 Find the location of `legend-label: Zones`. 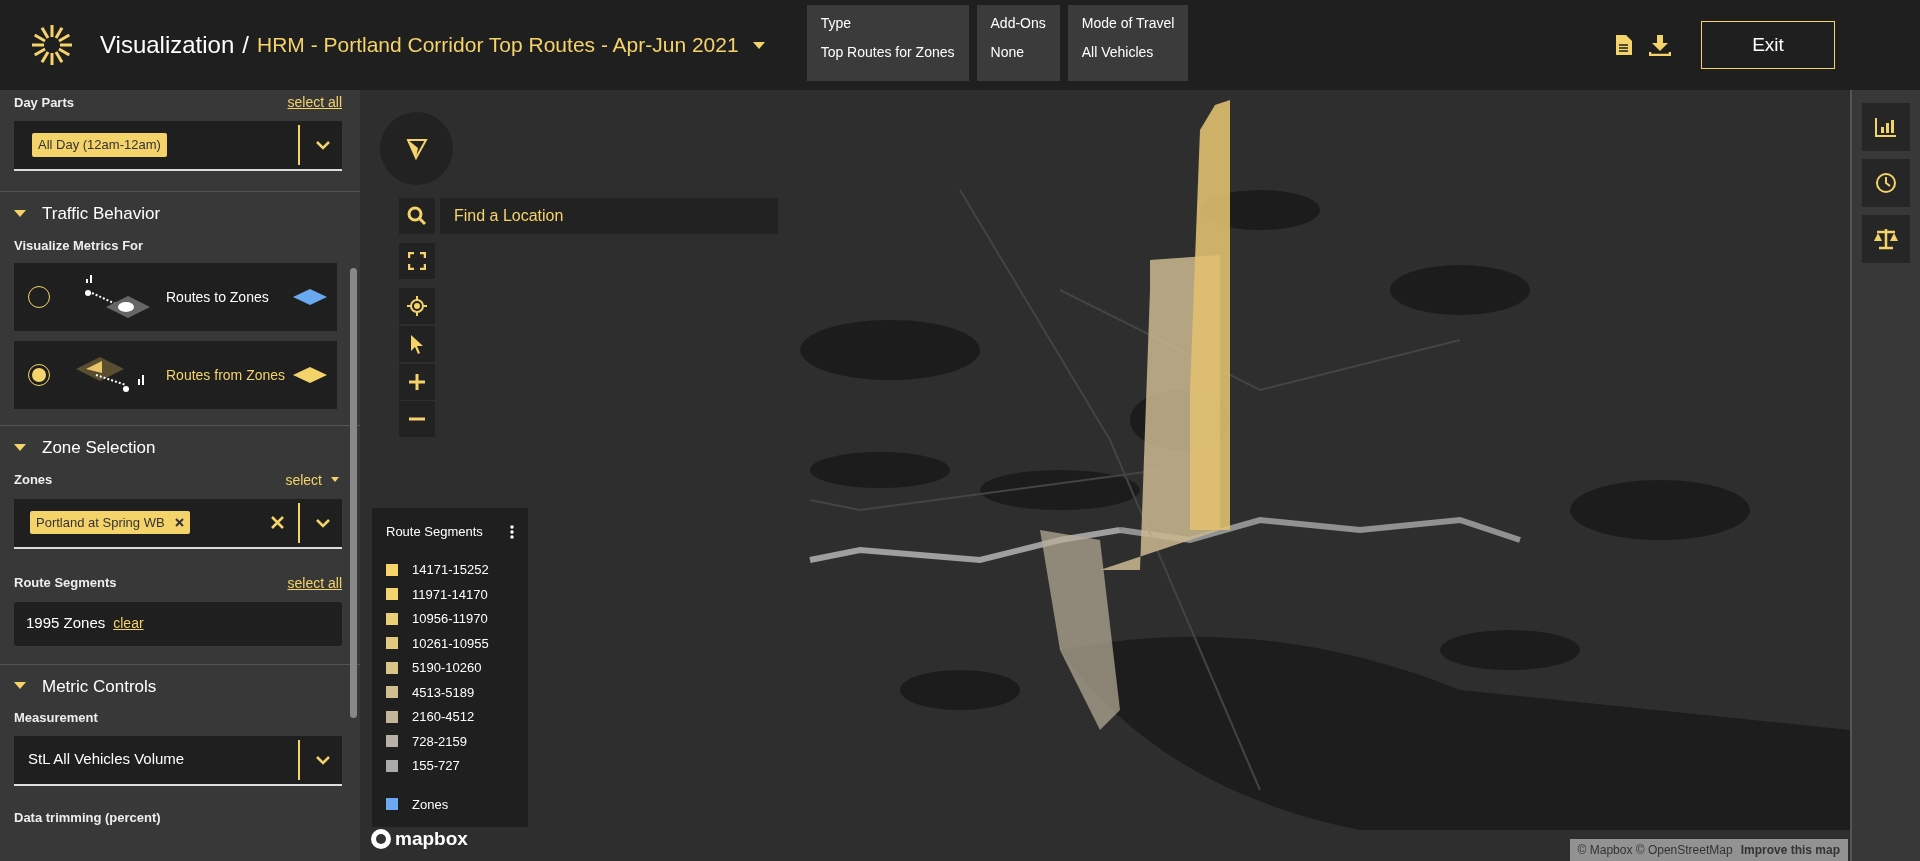

legend-label: Zones is located at coordinates (430, 804).